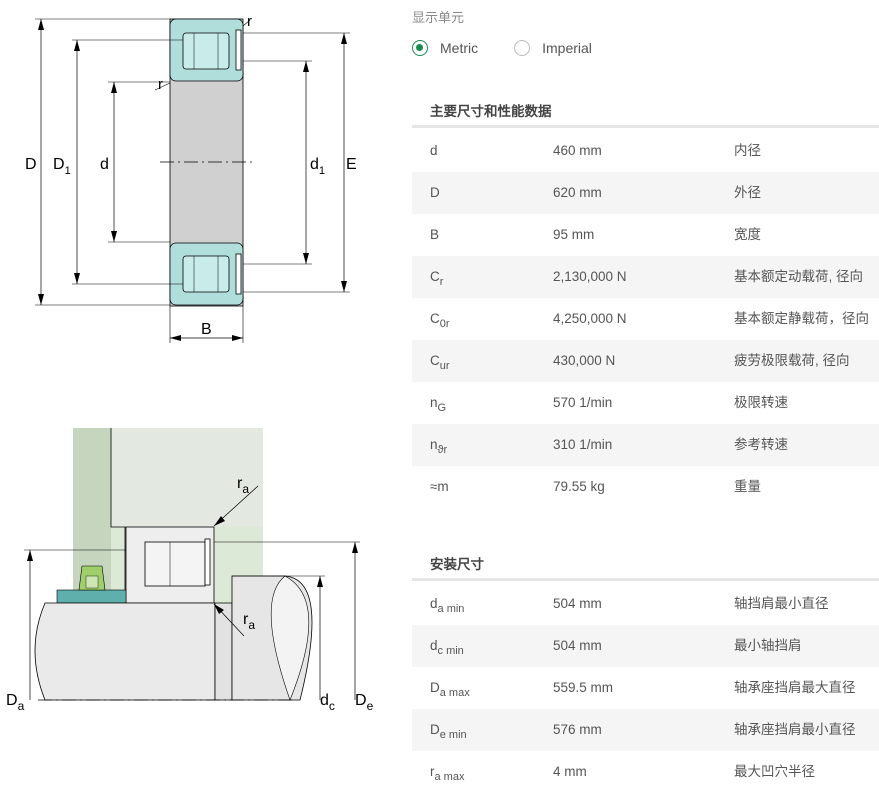 The width and height of the screenshot is (879, 798). I want to click on label-Da: Da, so click(15, 702).